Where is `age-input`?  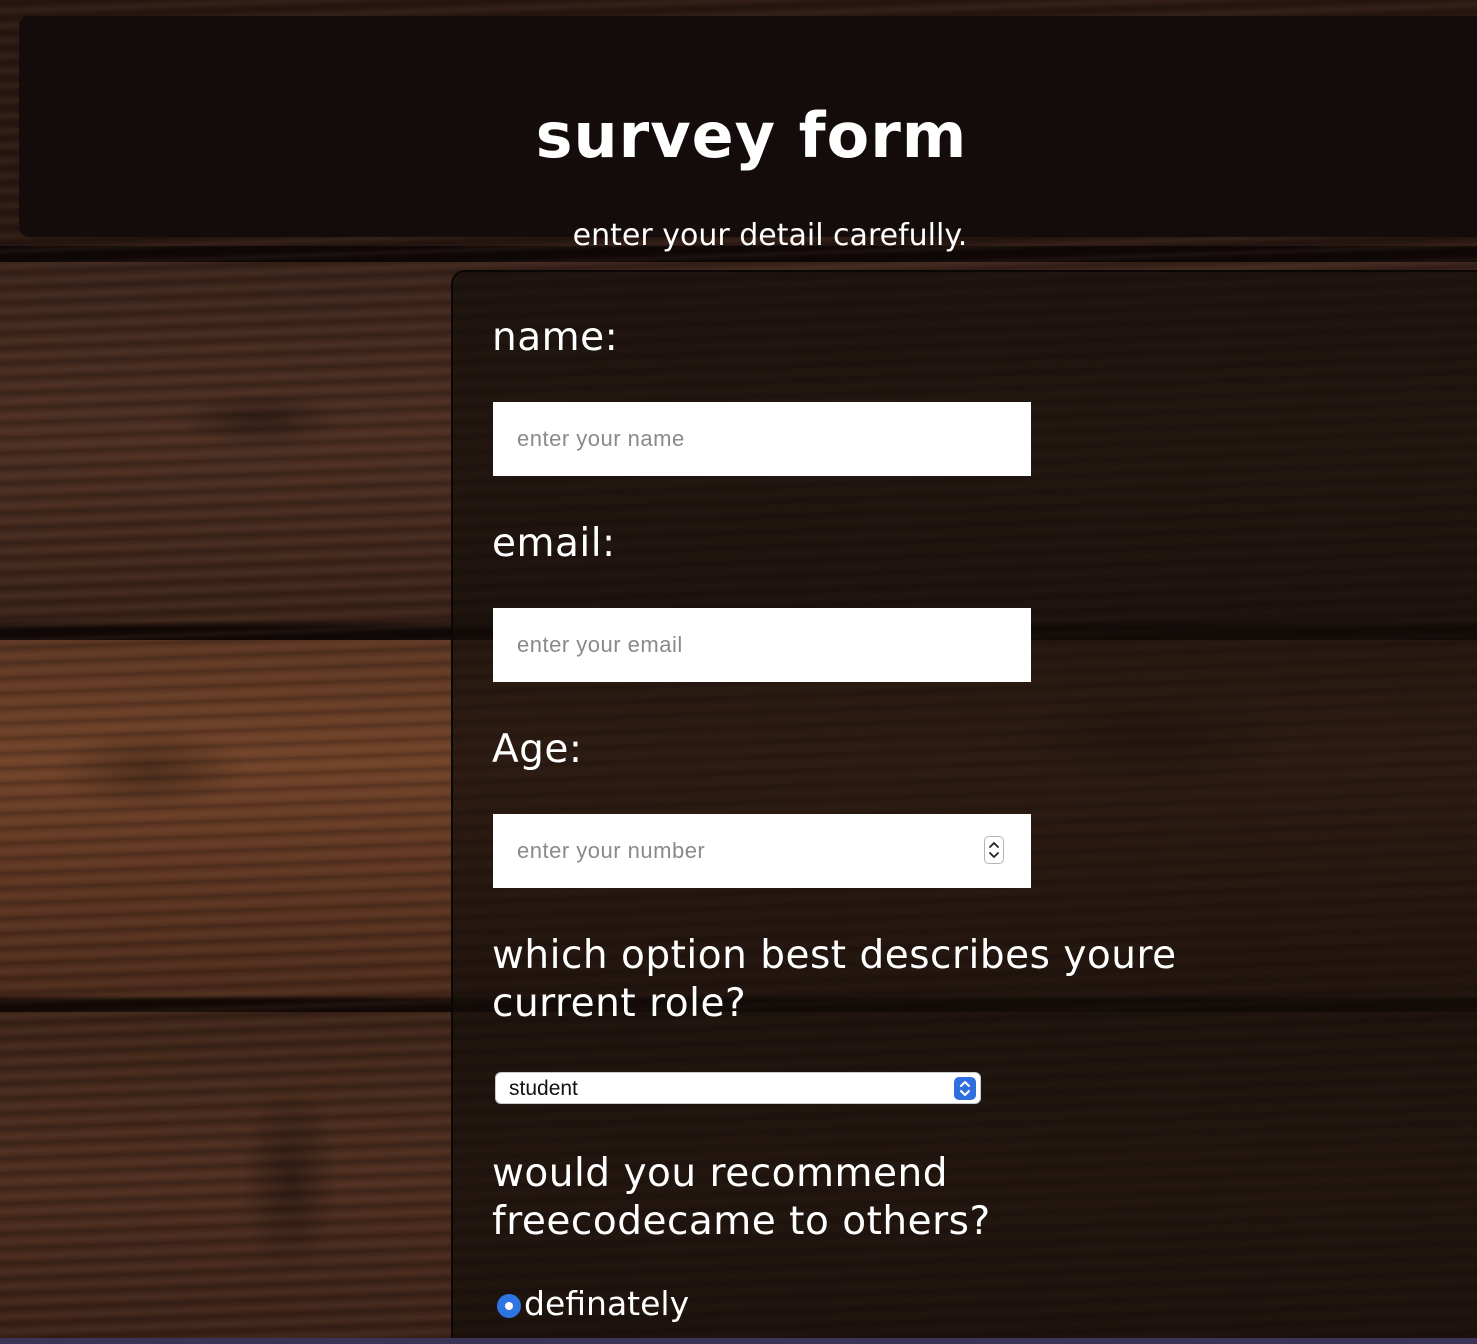 age-input is located at coordinates (762, 851).